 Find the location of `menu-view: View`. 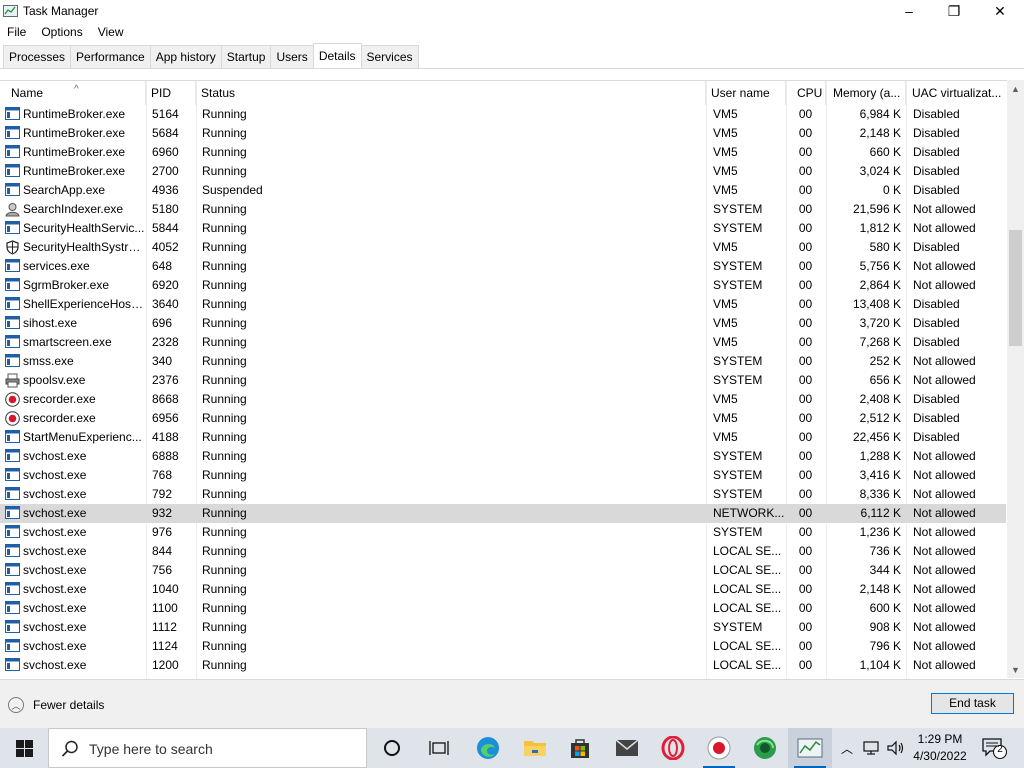

menu-view: View is located at coordinates (111, 33).